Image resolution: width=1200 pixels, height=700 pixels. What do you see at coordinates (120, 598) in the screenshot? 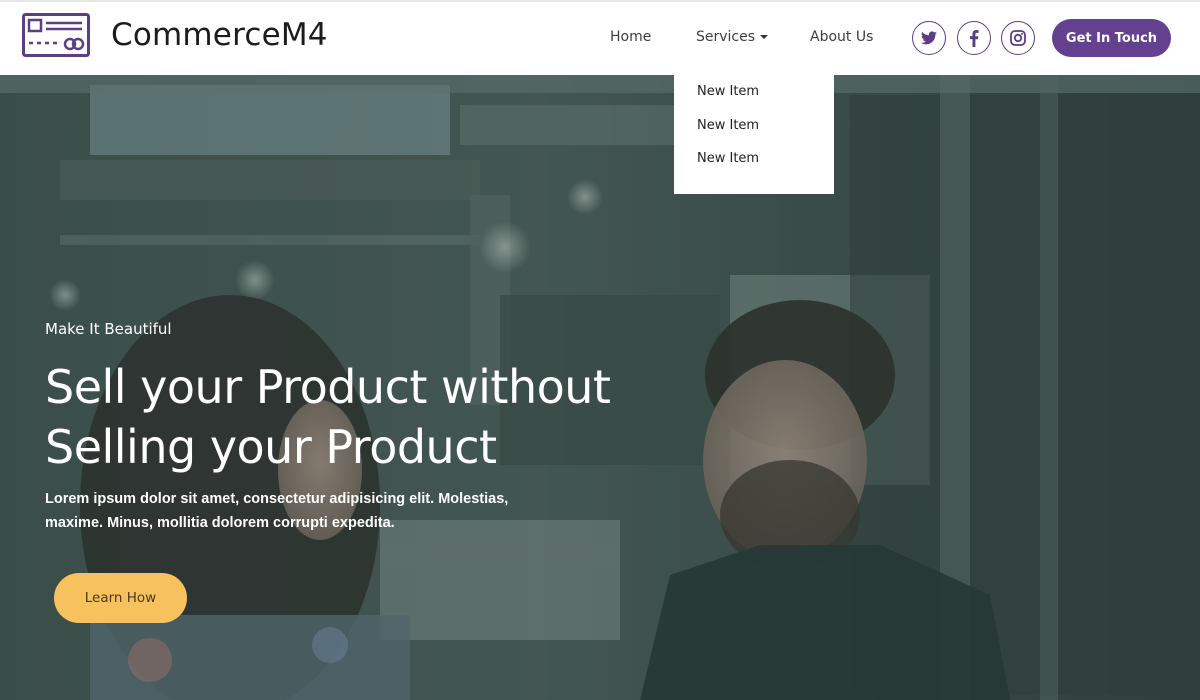
I see `learn-how-button: Learn How` at bounding box center [120, 598].